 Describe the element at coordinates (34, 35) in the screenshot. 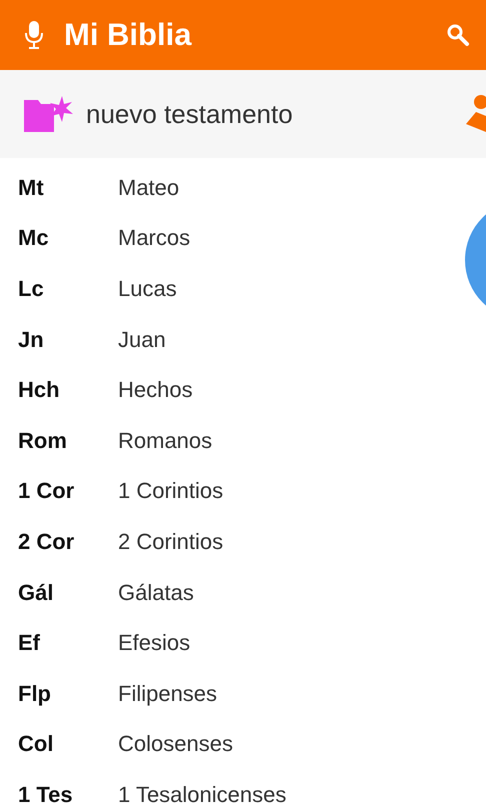

I see `microphone-icon` at that location.